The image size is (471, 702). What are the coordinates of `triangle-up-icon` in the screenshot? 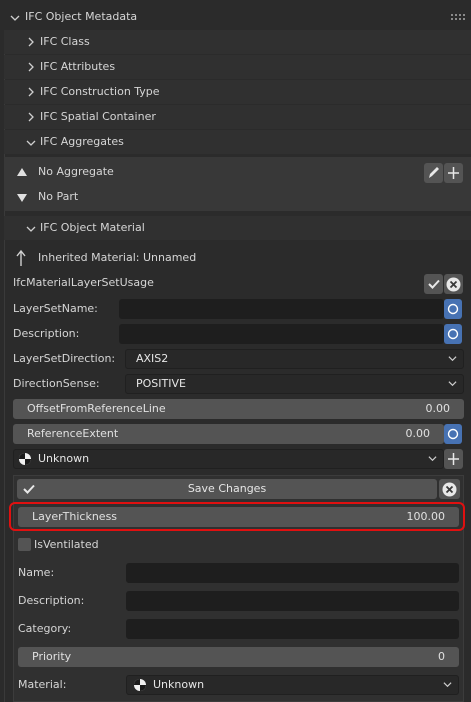 It's located at (22, 172).